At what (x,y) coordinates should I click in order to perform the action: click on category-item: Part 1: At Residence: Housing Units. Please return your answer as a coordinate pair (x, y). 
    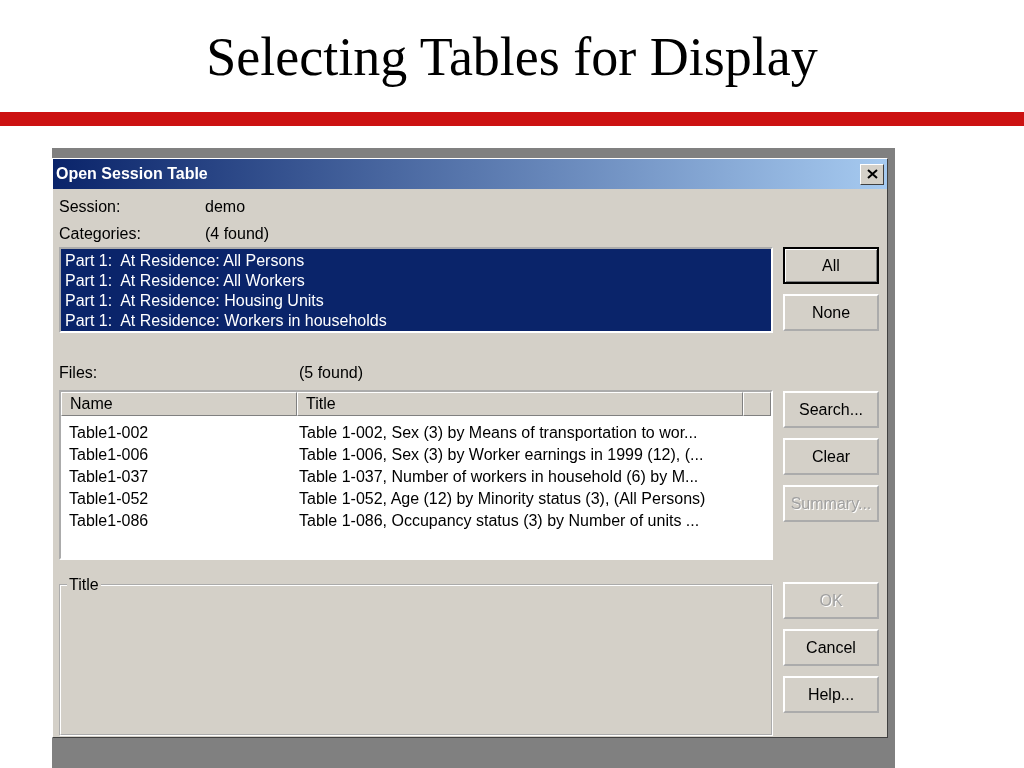
    Looking at the image, I should click on (416, 301).